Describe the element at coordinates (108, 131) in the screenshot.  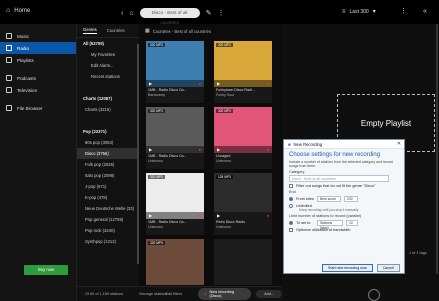
I see `genre-item: Pop (23371)` at that location.